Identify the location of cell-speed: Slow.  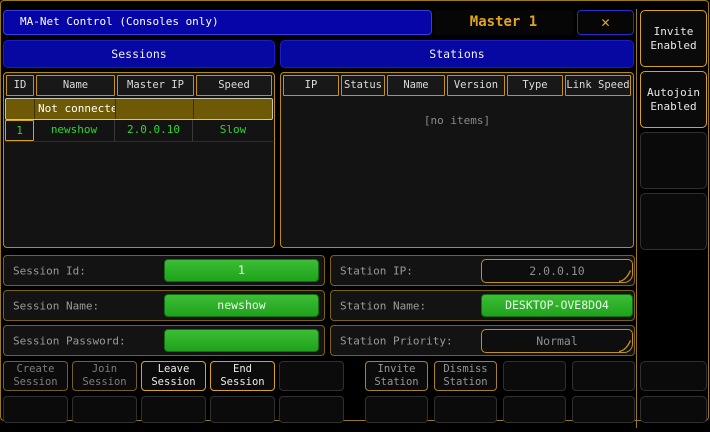
(233, 129).